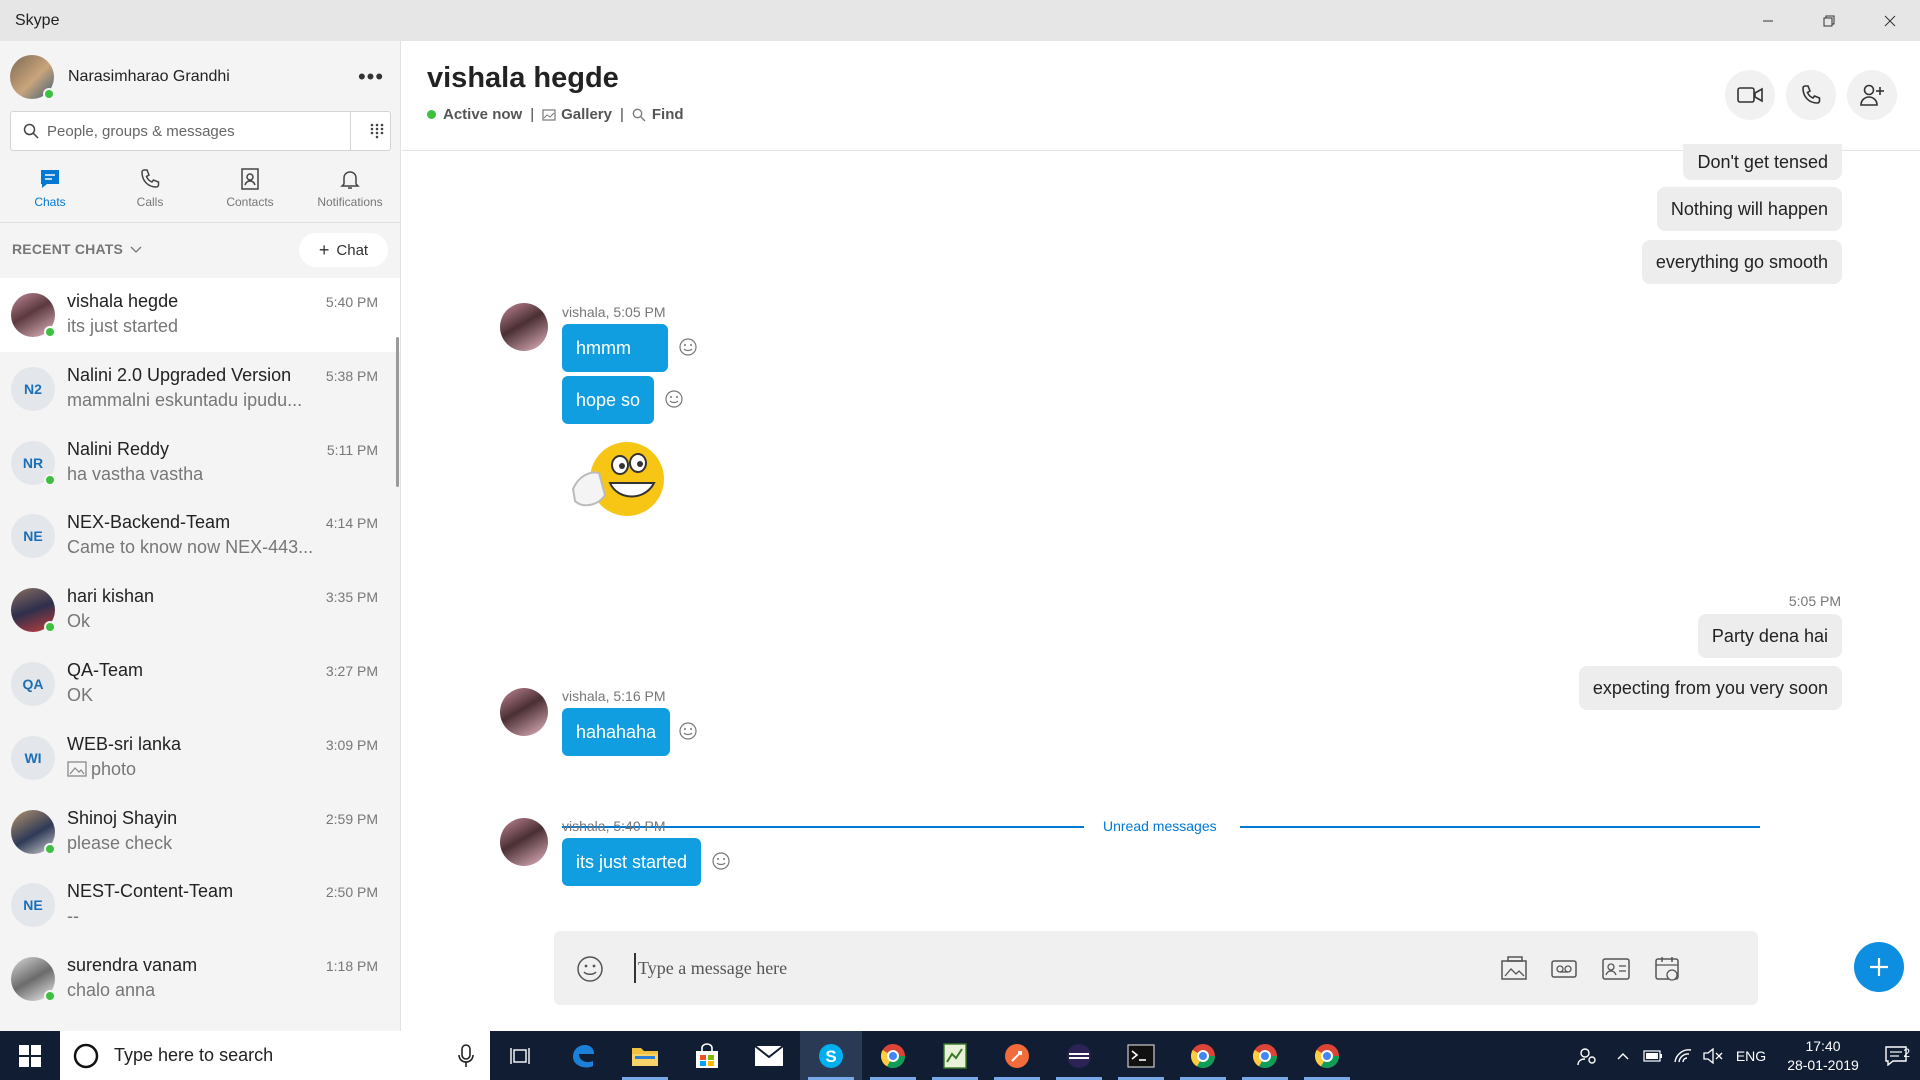 This screenshot has width=1920, height=1080. What do you see at coordinates (608, 400) in the screenshot?
I see `message-bubble-incoming: hope so` at bounding box center [608, 400].